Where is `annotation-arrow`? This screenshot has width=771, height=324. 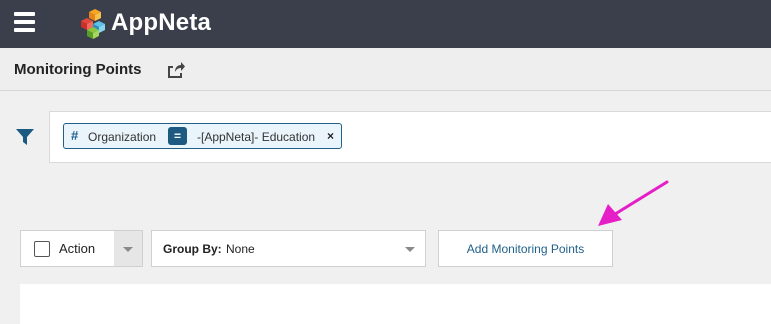 annotation-arrow is located at coordinates (633, 203).